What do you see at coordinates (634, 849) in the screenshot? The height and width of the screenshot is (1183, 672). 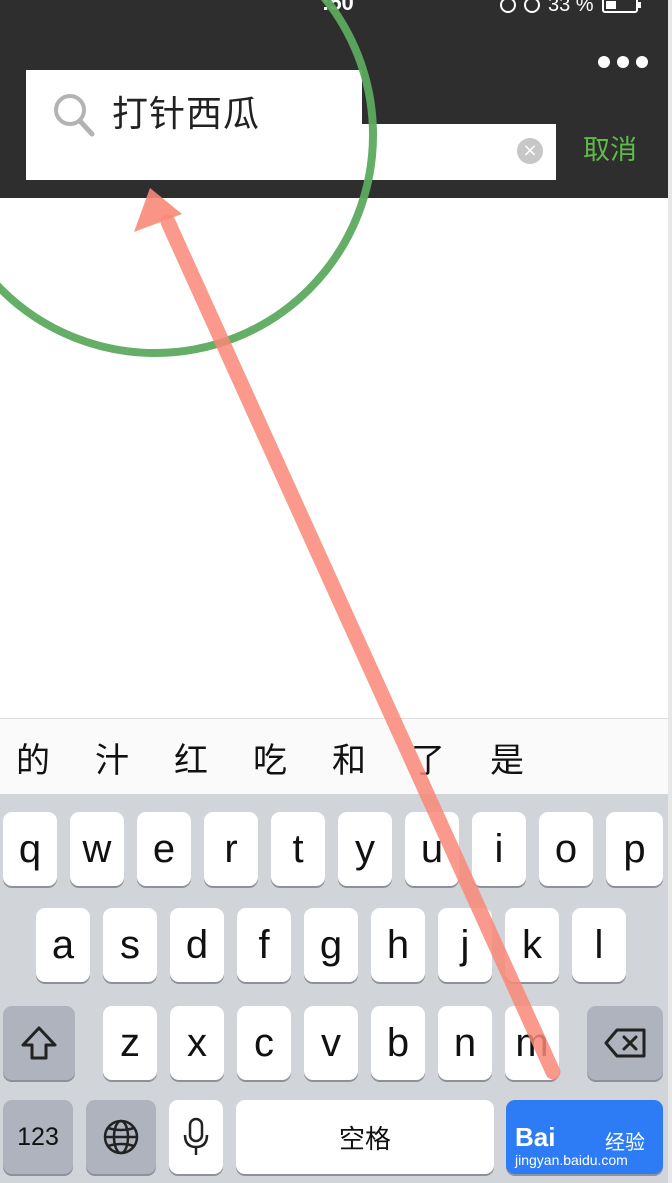 I see `key-p: p` at bounding box center [634, 849].